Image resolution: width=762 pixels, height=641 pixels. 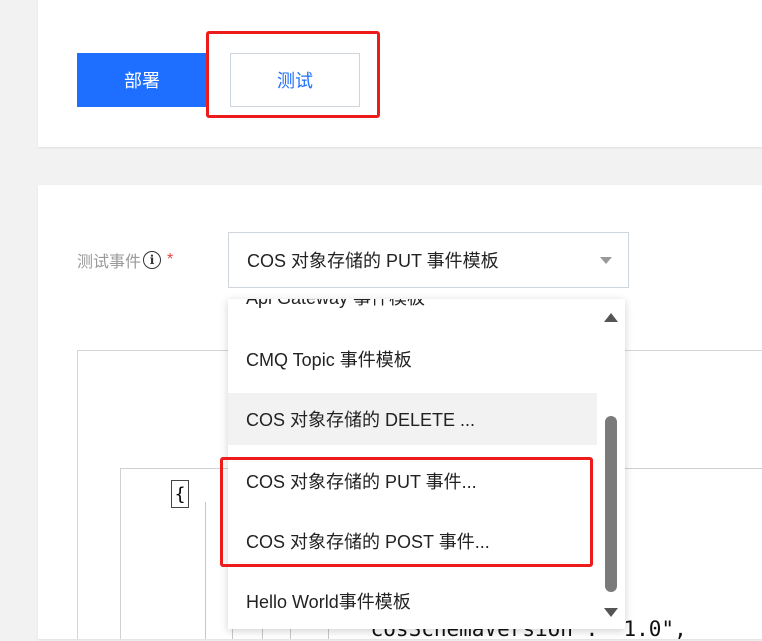 I want to click on indent-guide, so click(x=205, y=570).